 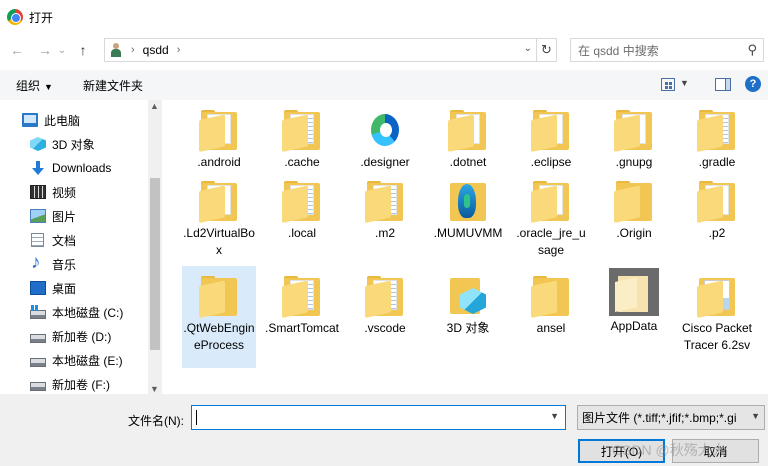 I want to click on file-item: .MUMUVMM, so click(x=468, y=206).